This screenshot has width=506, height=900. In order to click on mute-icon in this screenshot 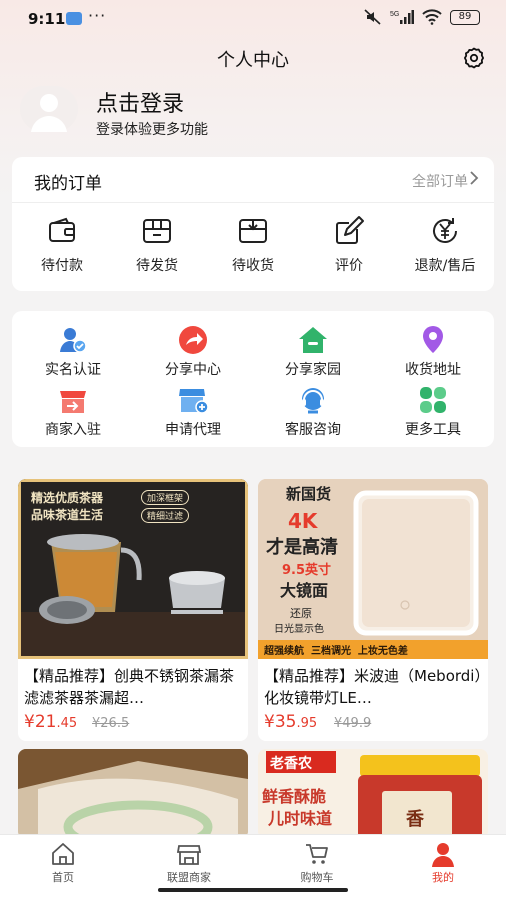, I will do `click(372, 17)`.